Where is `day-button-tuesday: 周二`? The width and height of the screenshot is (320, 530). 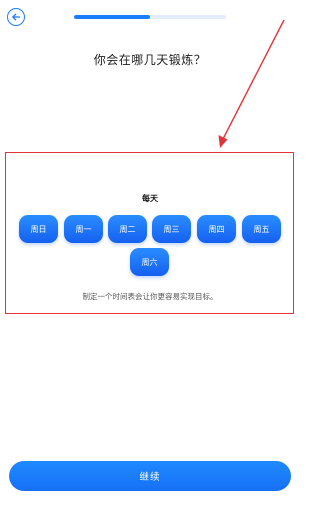
day-button-tuesday: 周二 is located at coordinates (127, 229).